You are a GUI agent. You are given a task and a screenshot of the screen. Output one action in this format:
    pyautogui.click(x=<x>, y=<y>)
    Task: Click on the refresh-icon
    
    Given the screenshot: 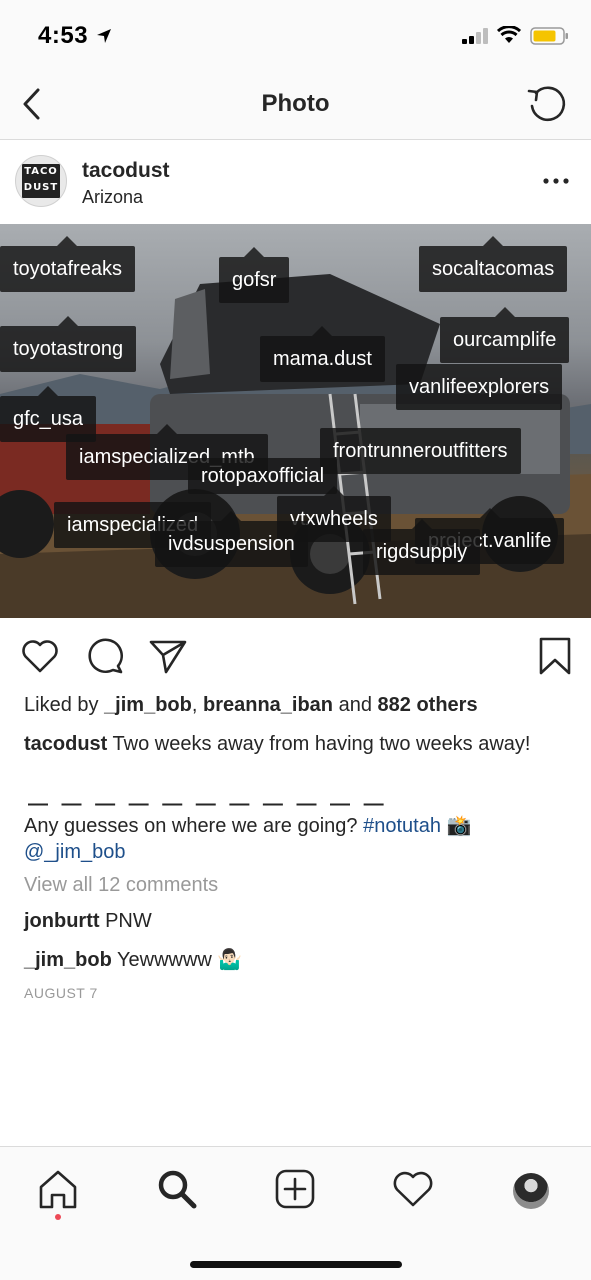 What is the action you would take?
    pyautogui.click(x=546, y=104)
    